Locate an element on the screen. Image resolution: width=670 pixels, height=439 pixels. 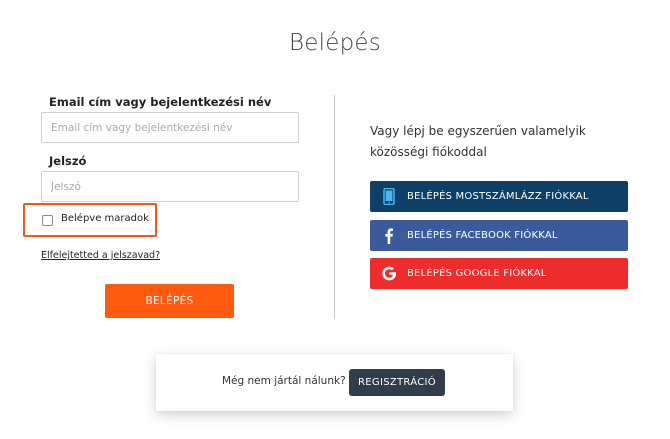
password-field is located at coordinates (170, 186).